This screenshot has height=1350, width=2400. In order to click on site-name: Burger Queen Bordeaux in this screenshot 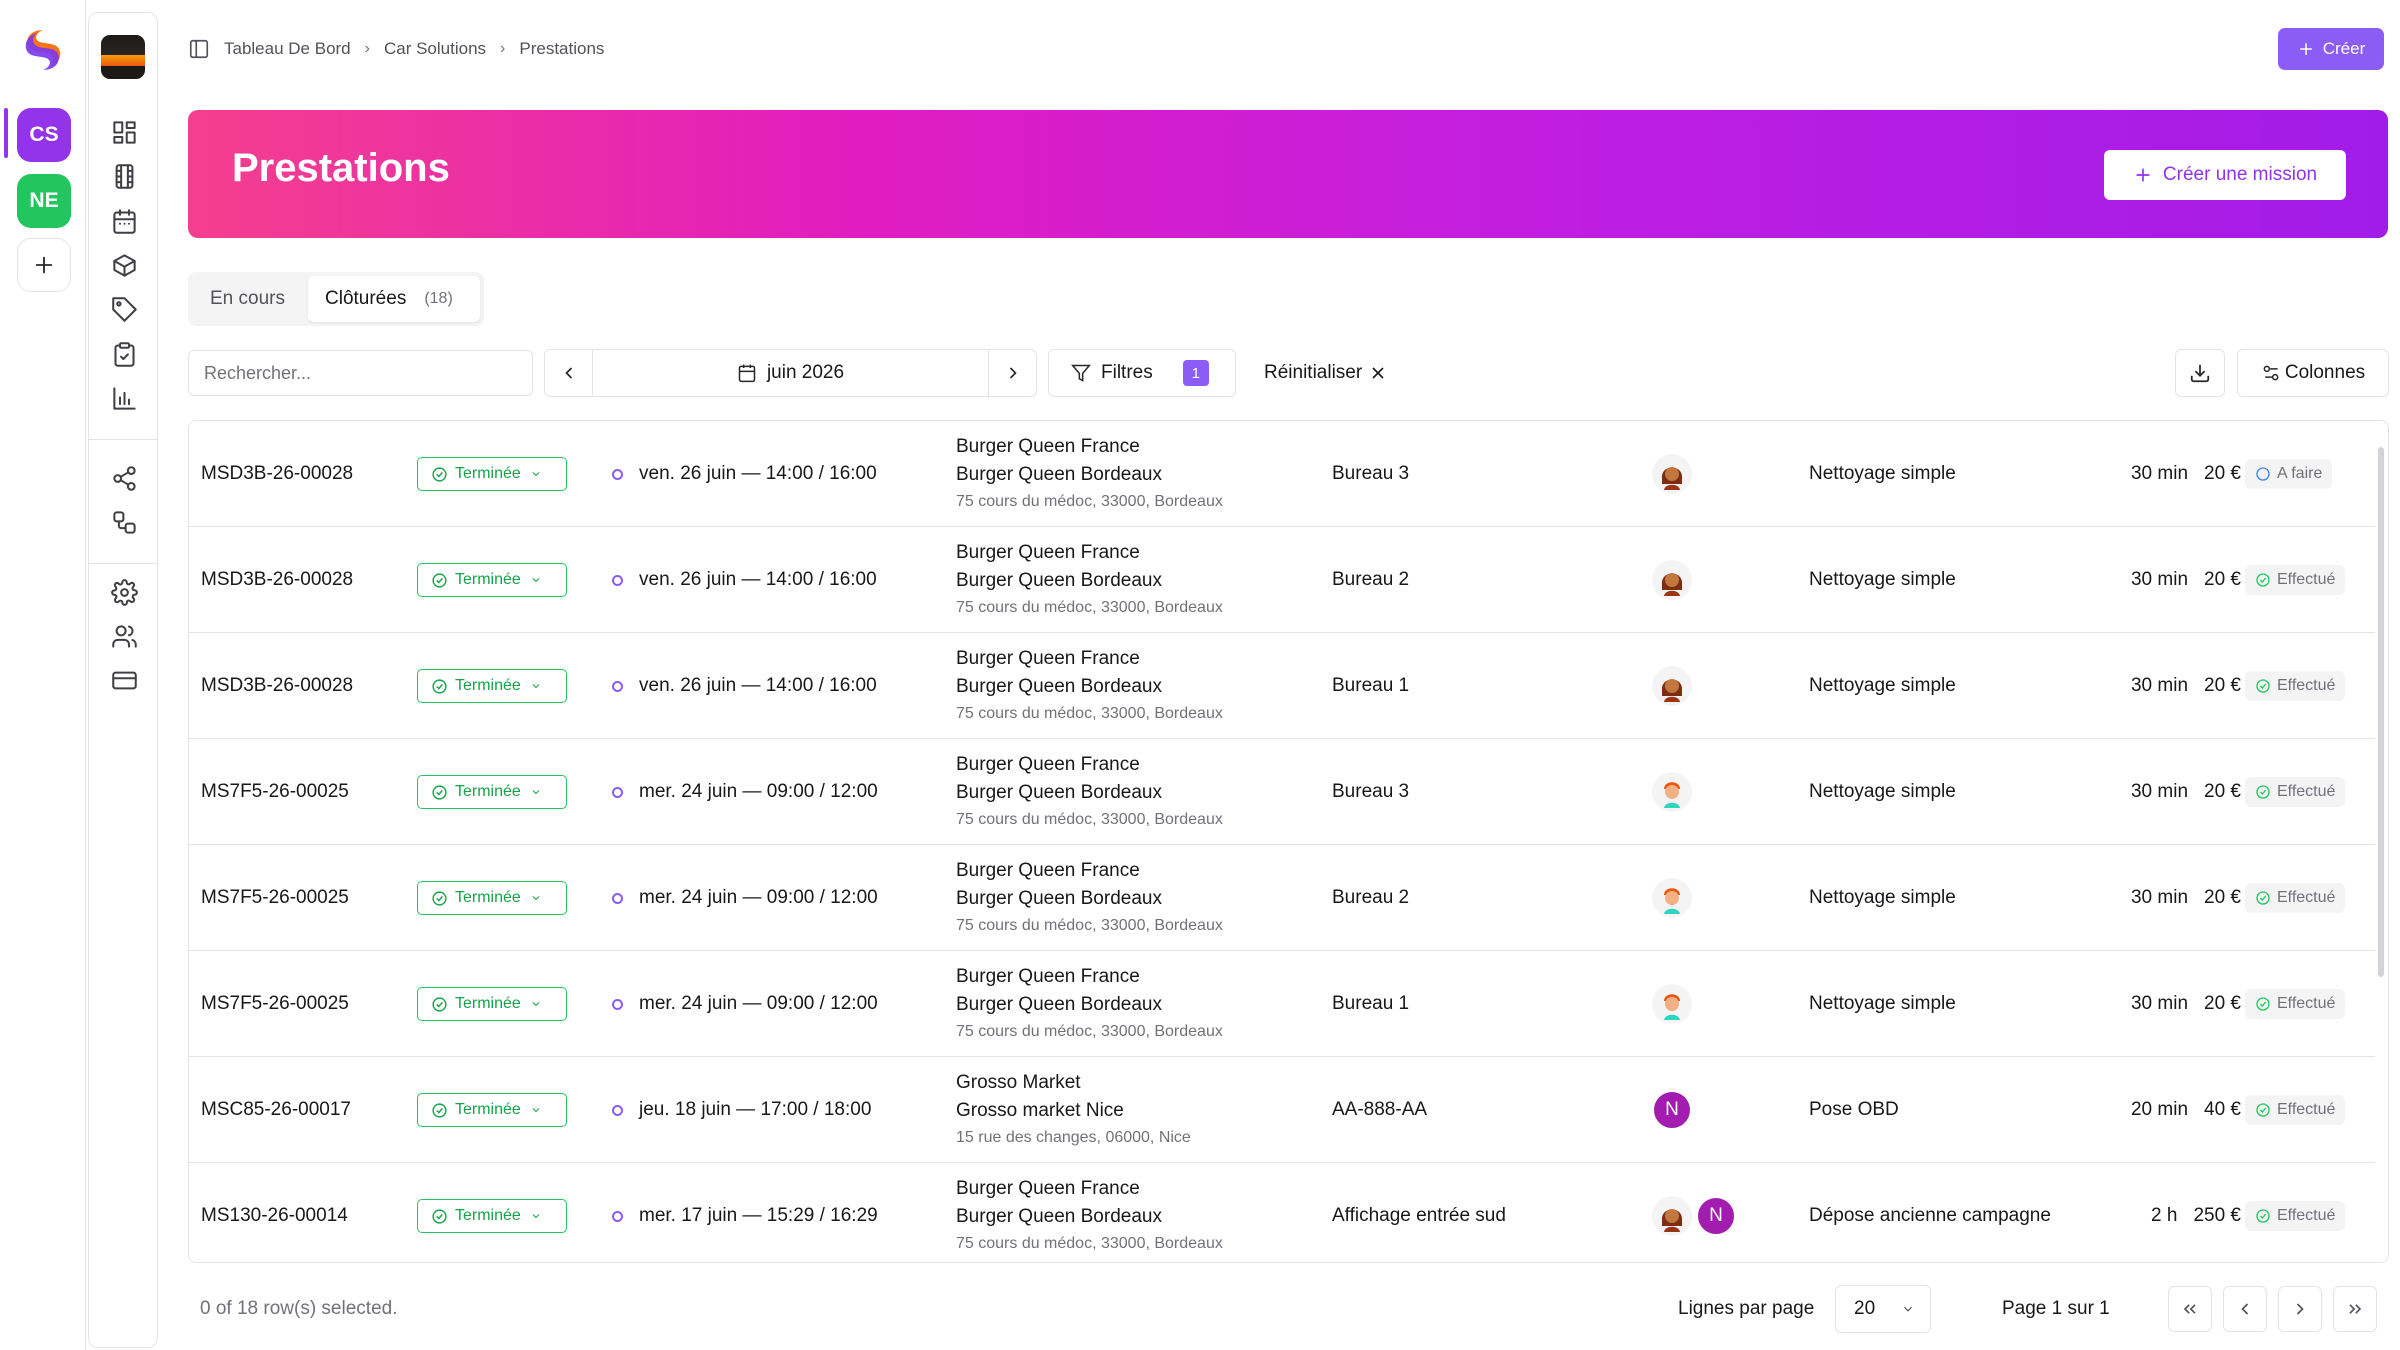, I will do `click(1059, 580)`.